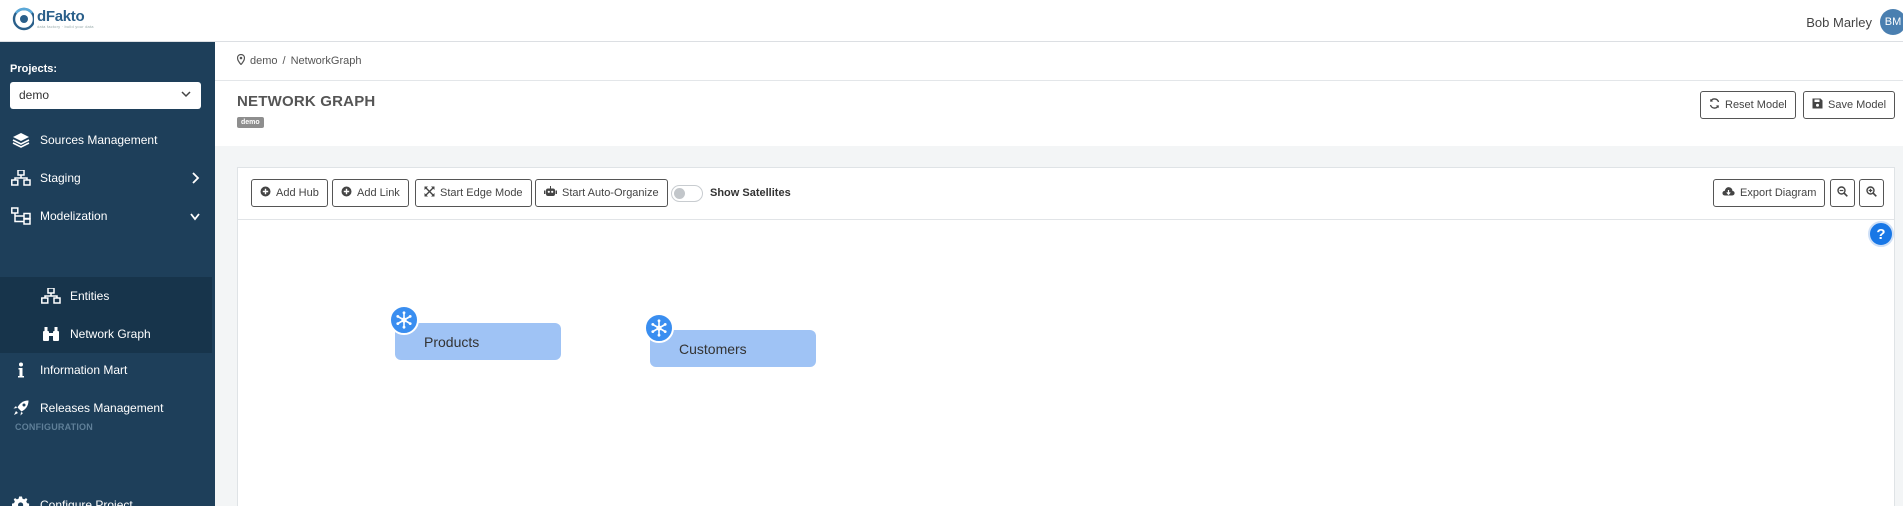  I want to click on sidebar-item-entities: Entities, so click(106, 296).